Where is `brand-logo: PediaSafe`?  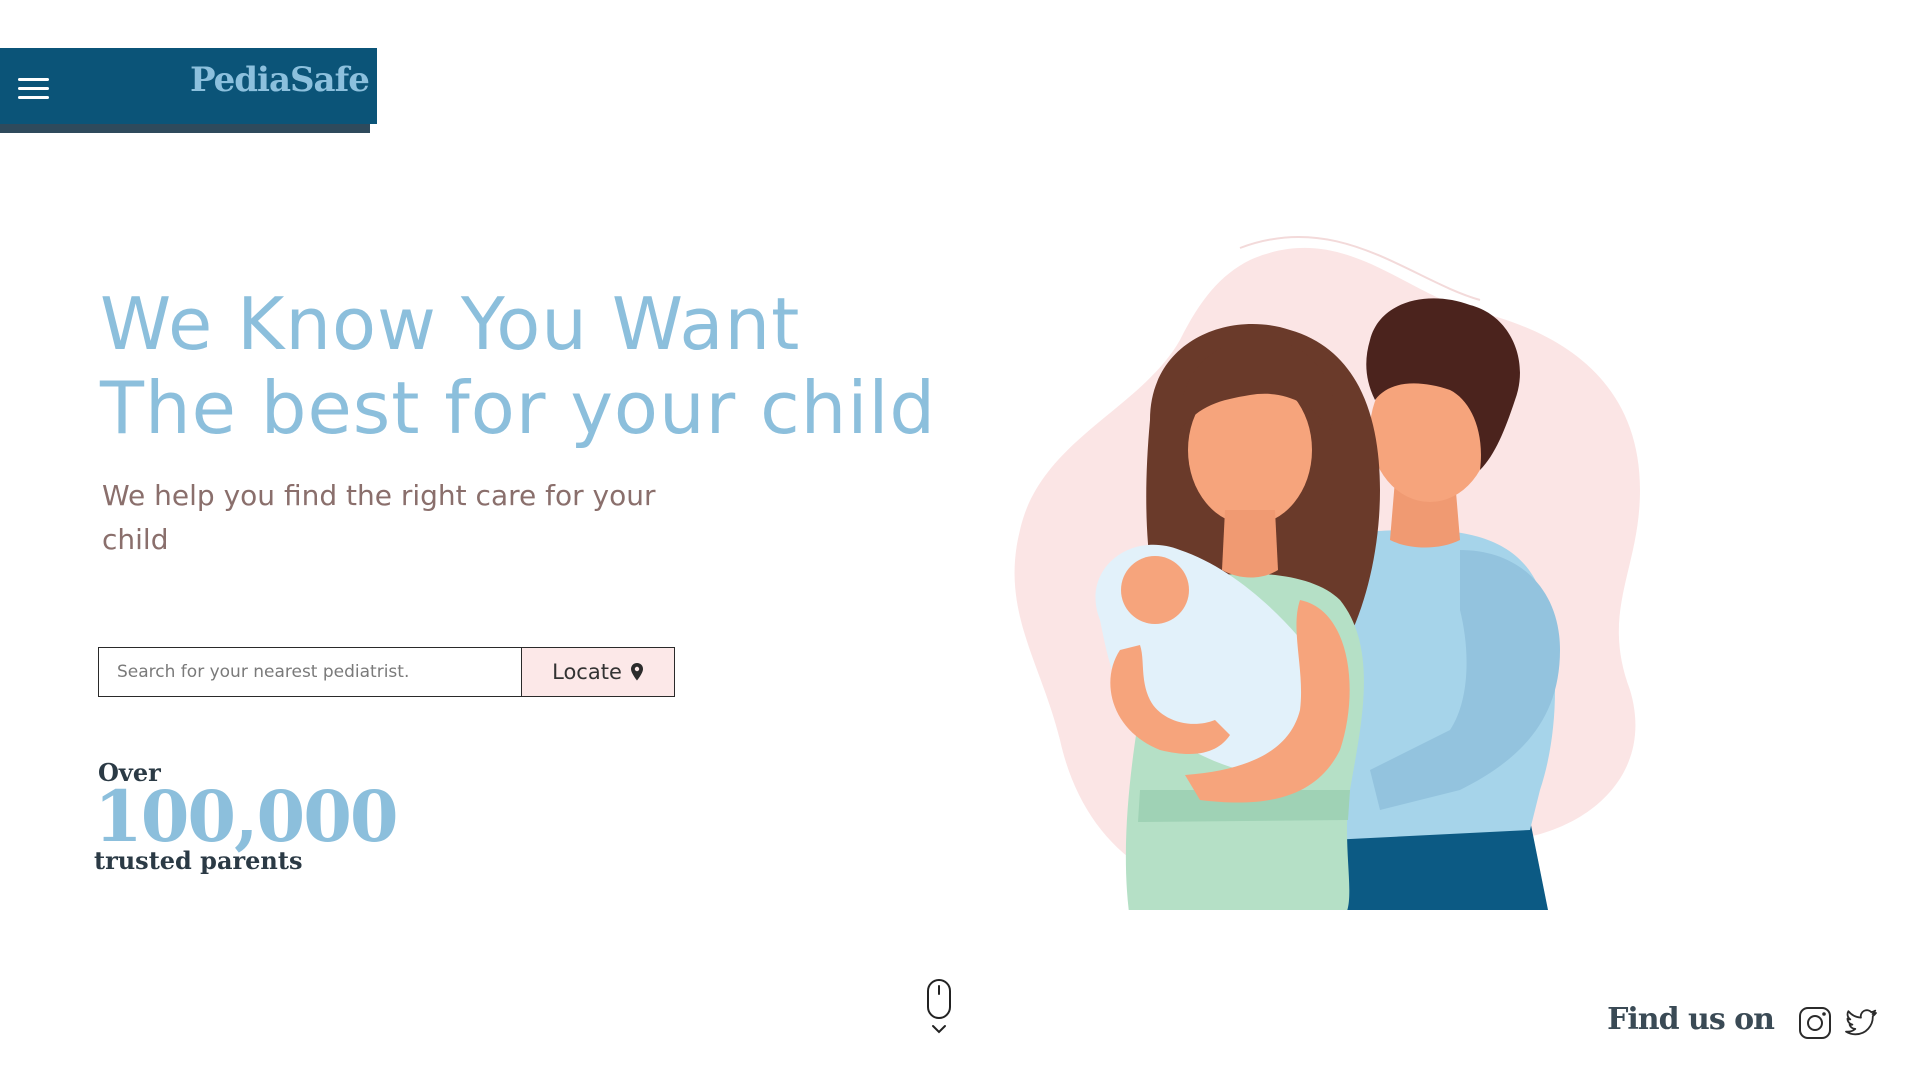 brand-logo: PediaSafe is located at coordinates (280, 80).